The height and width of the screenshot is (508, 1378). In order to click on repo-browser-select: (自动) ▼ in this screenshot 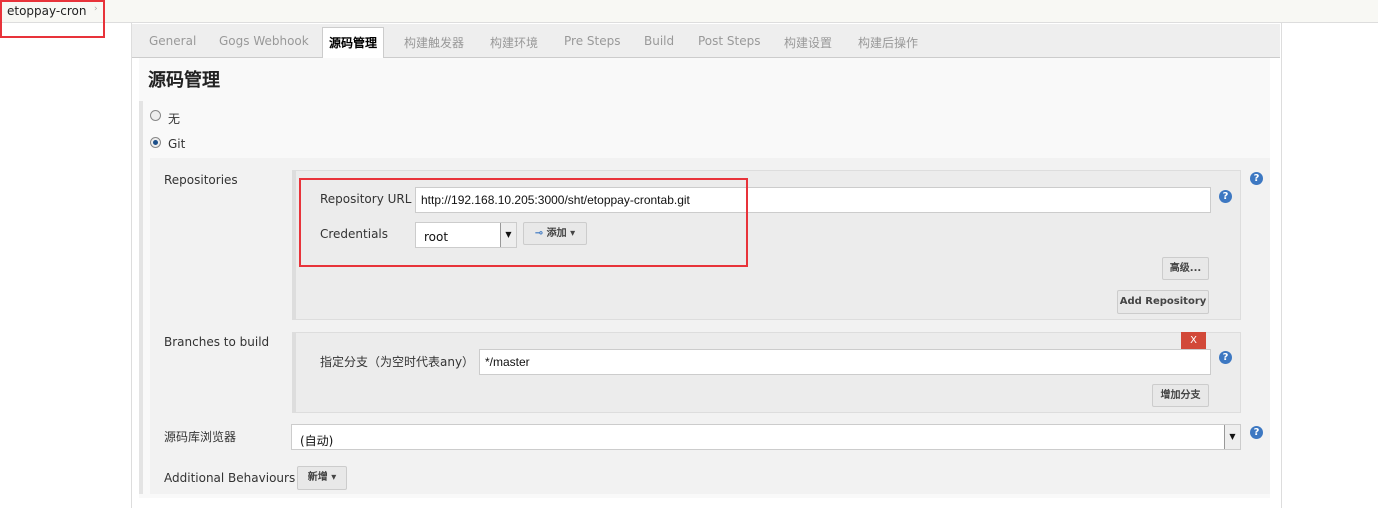, I will do `click(766, 437)`.